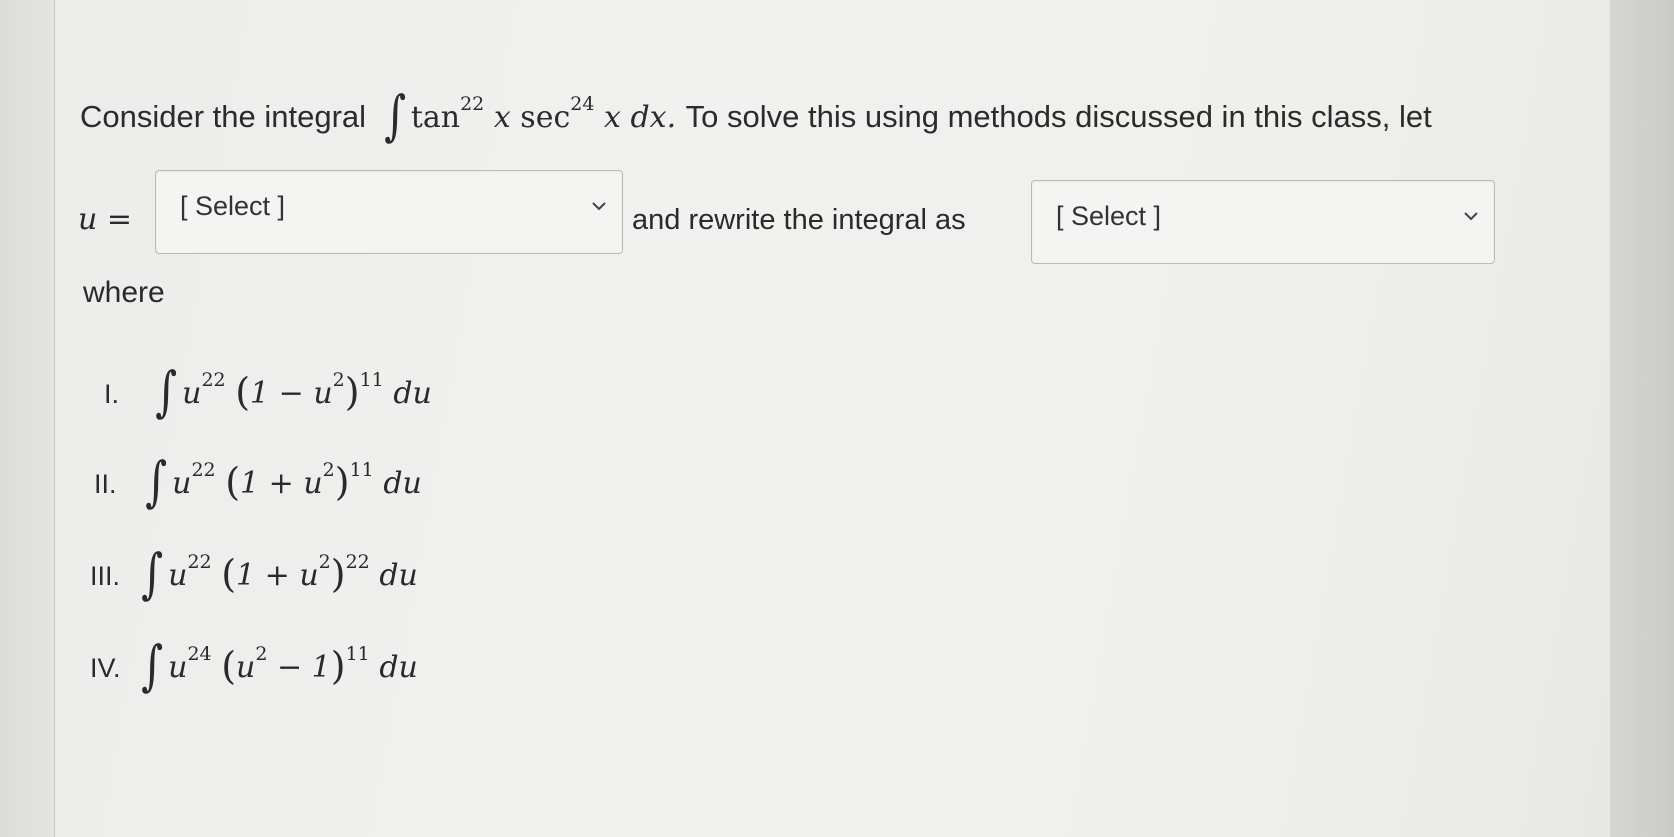 This screenshot has width=1674, height=837. I want to click on option-numeral: II., so click(105, 484).